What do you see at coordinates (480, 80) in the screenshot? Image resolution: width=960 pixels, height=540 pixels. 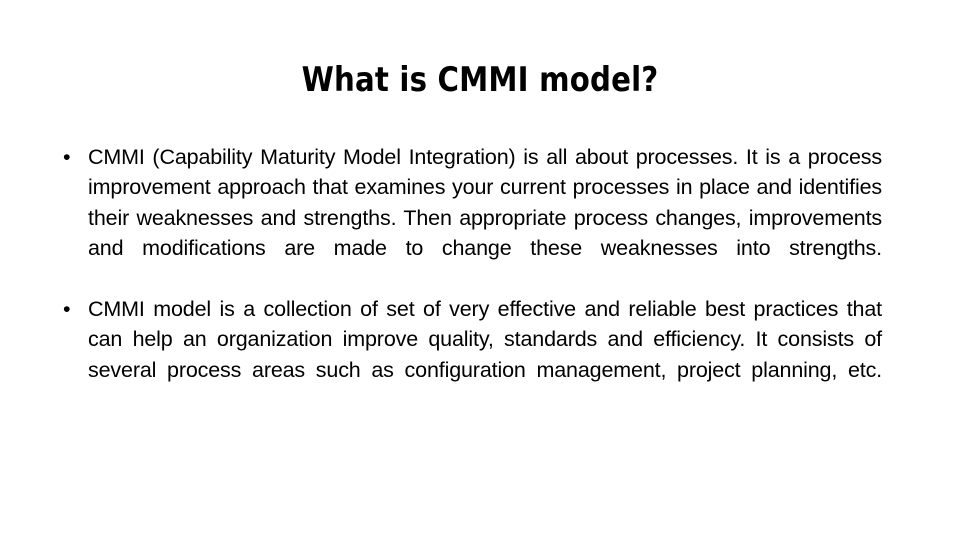 I see `slide-title: What is CMMI model?` at bounding box center [480, 80].